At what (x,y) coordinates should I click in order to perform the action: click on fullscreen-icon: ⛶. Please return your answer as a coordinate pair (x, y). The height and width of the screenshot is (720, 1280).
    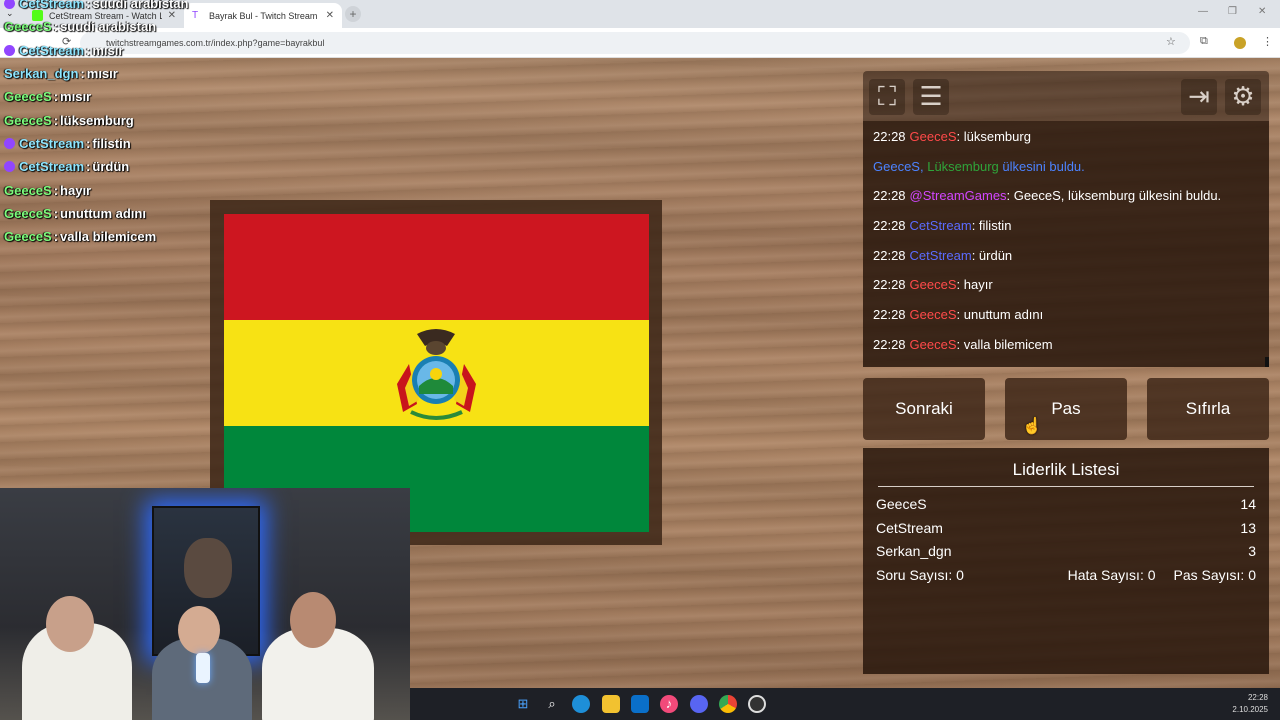
    Looking at the image, I should click on (887, 97).